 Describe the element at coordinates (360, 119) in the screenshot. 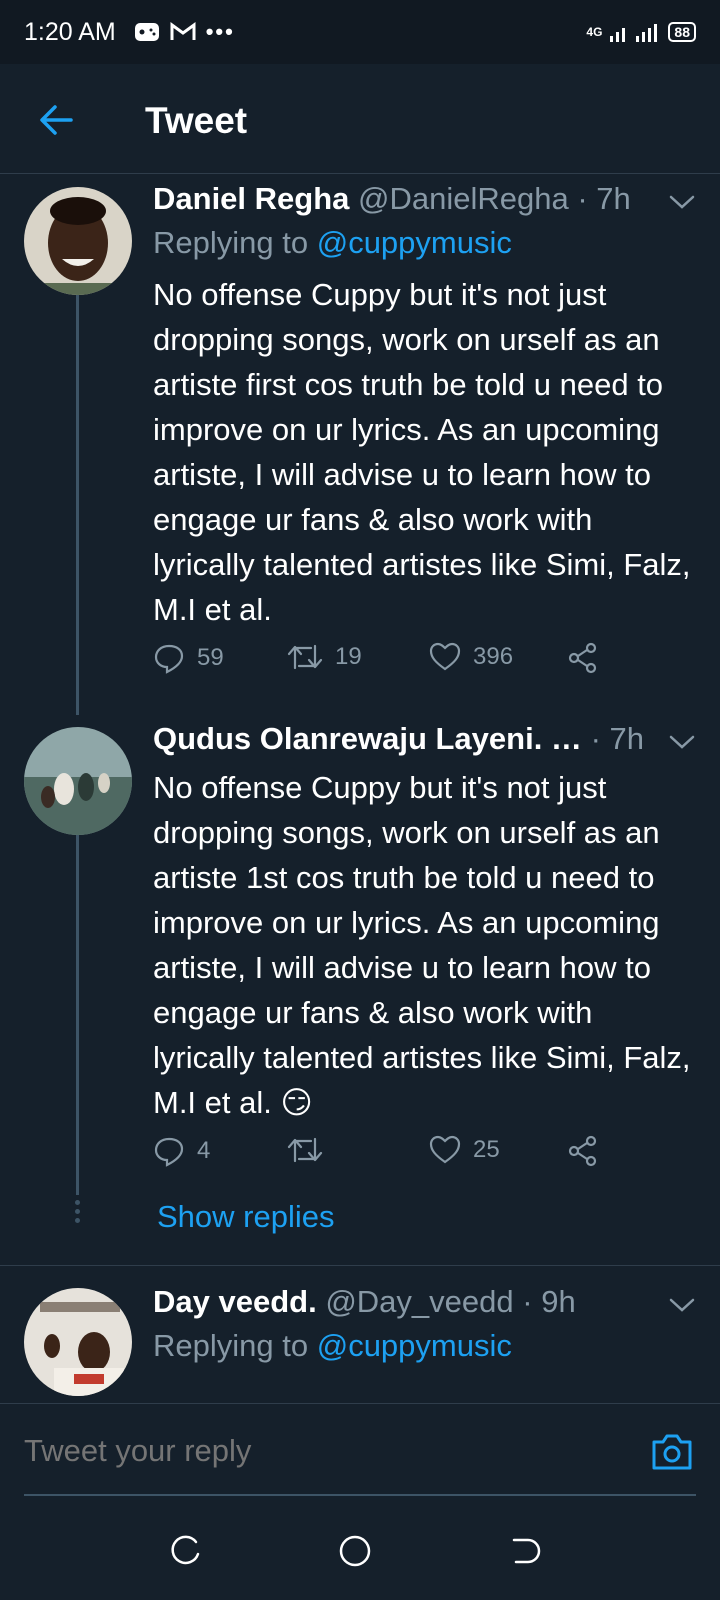

I see `app-header: Tweet` at that location.